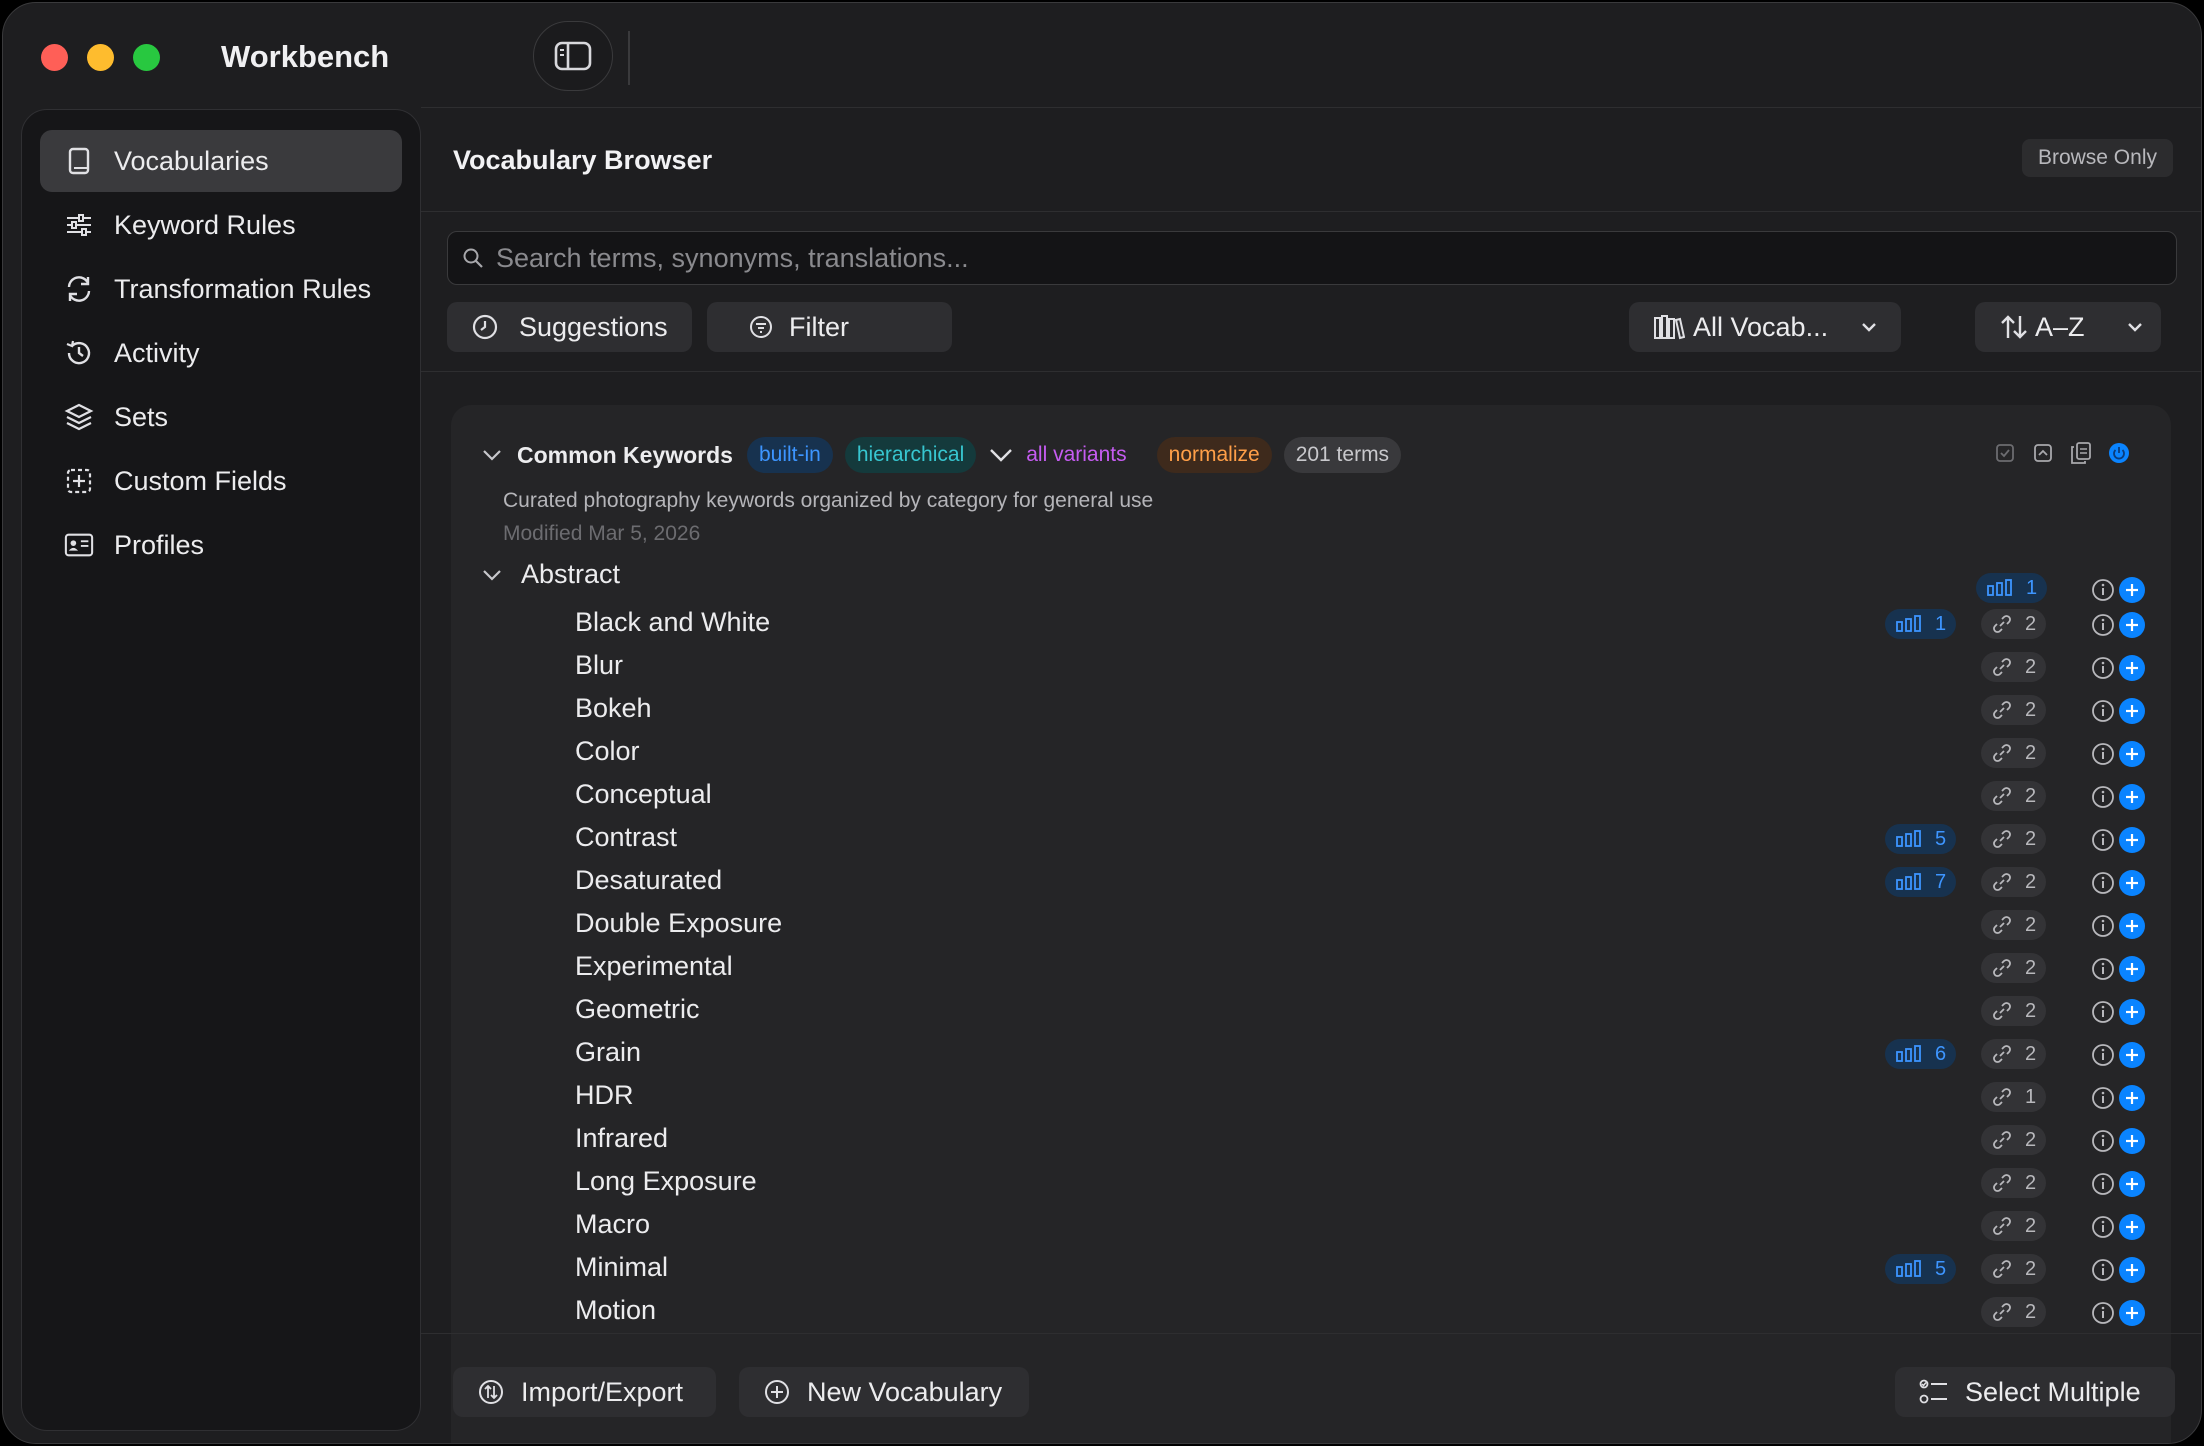 The image size is (2204, 1446). What do you see at coordinates (1921, 1054) in the screenshot?
I see `usage-count-badge: 6` at bounding box center [1921, 1054].